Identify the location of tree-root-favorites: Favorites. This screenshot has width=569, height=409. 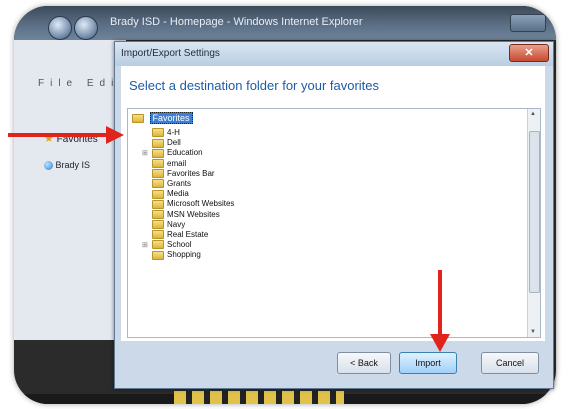
(162, 119).